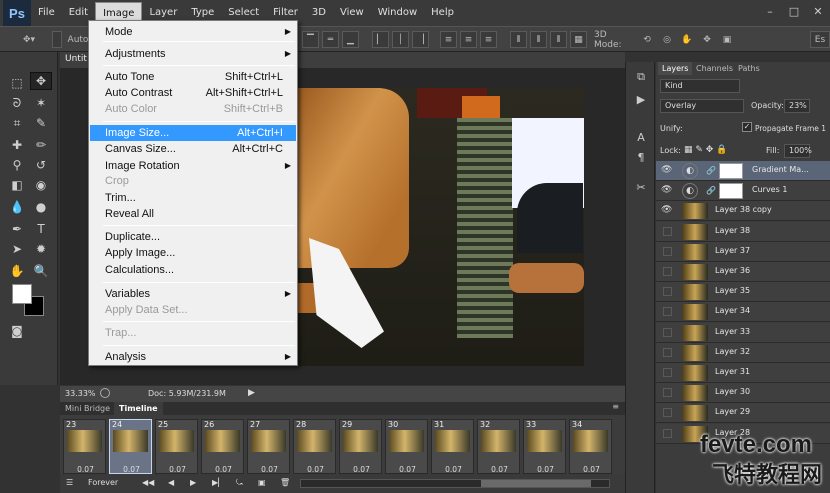 The width and height of the screenshot is (830, 493). Describe the element at coordinates (380, 39) in the screenshot. I see `align-left-icon: ▏` at that location.